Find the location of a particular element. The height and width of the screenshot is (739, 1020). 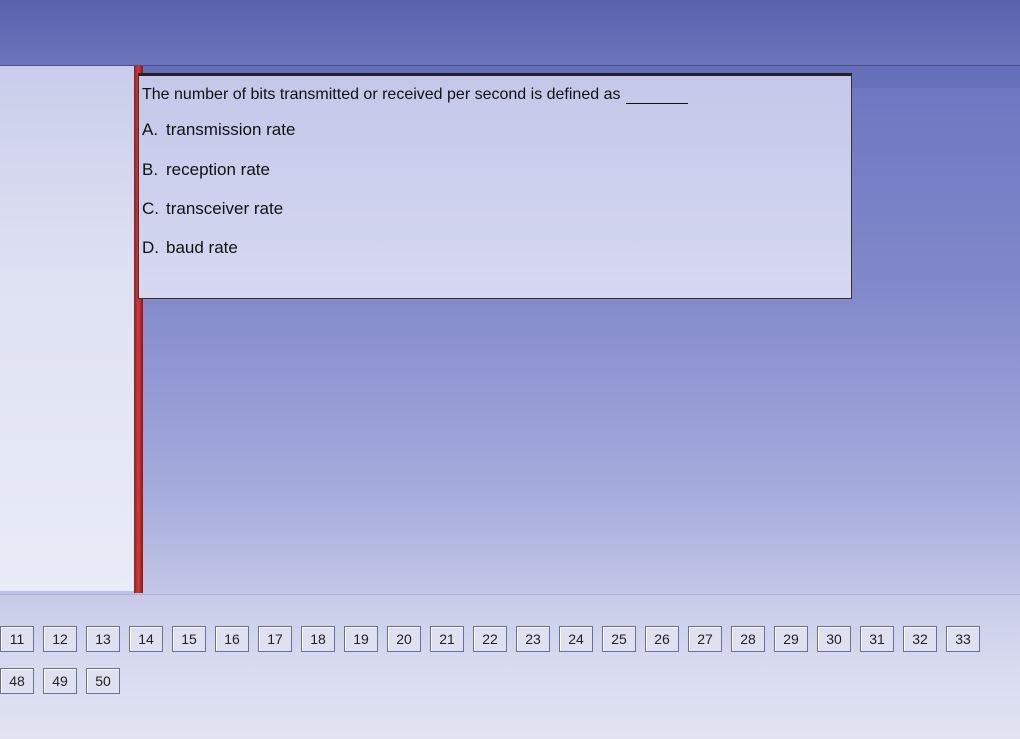

option-label: reception rate is located at coordinates (218, 169).